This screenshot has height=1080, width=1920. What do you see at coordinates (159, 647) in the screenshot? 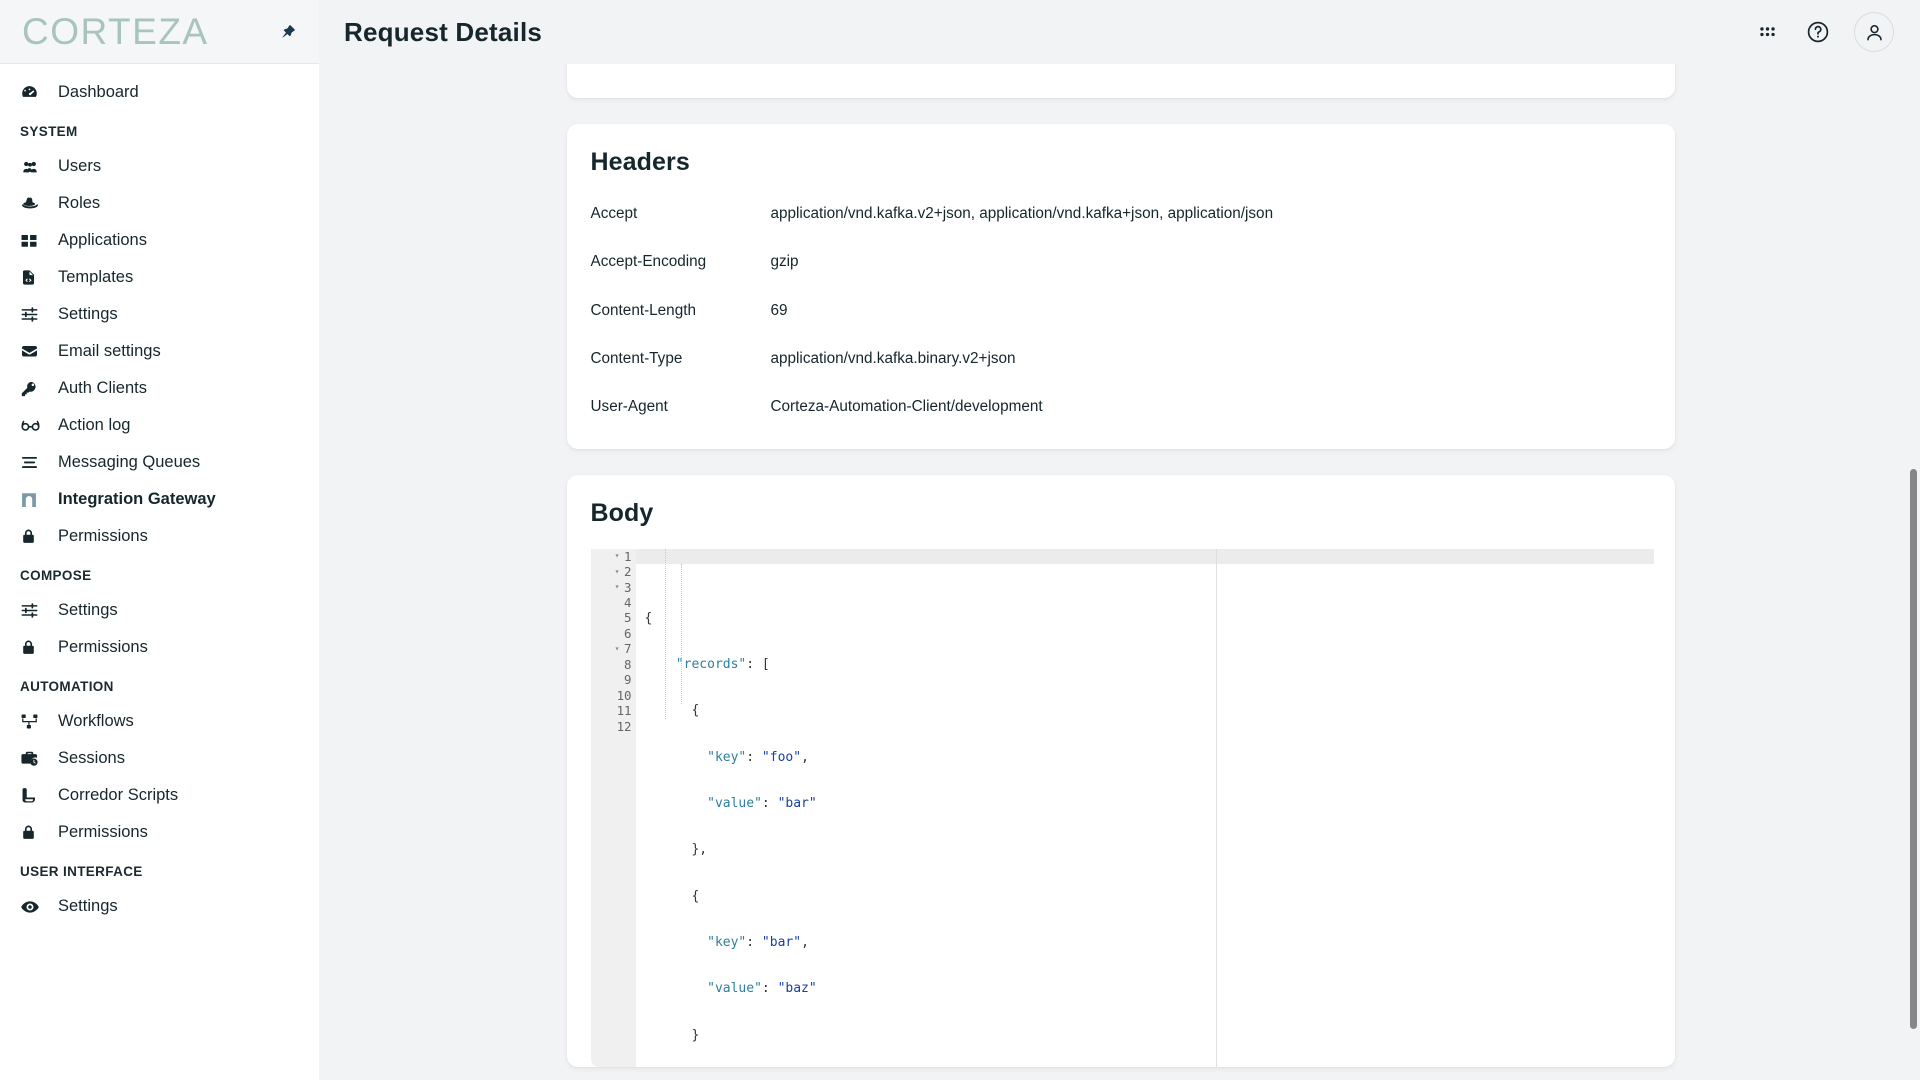
I see `sidebar-item-permissions-compose: Permissions` at bounding box center [159, 647].